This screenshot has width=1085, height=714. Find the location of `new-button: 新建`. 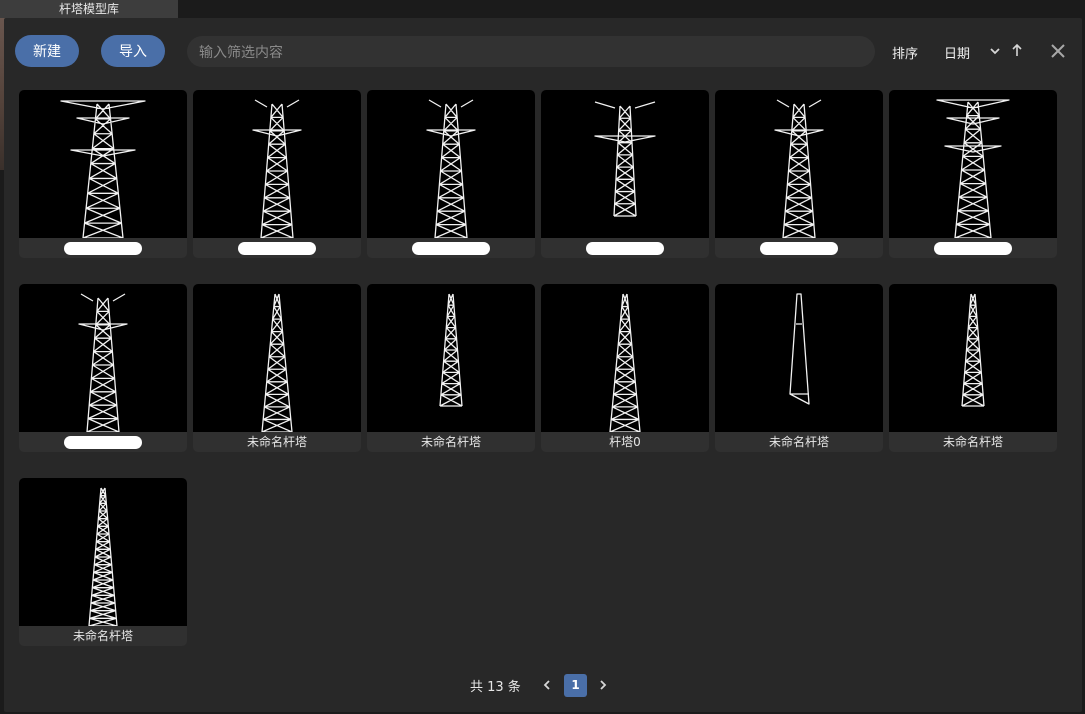

new-button: 新建 is located at coordinates (47, 51).